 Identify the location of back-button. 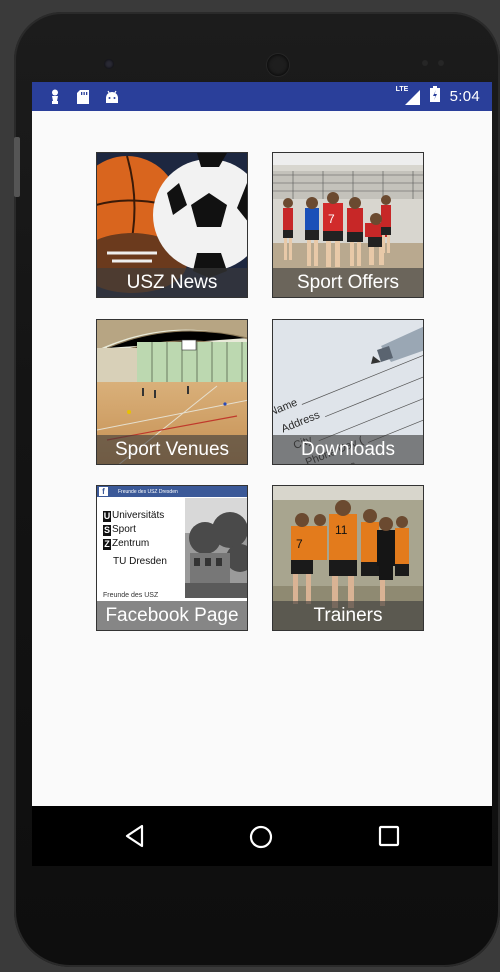
(135, 838).